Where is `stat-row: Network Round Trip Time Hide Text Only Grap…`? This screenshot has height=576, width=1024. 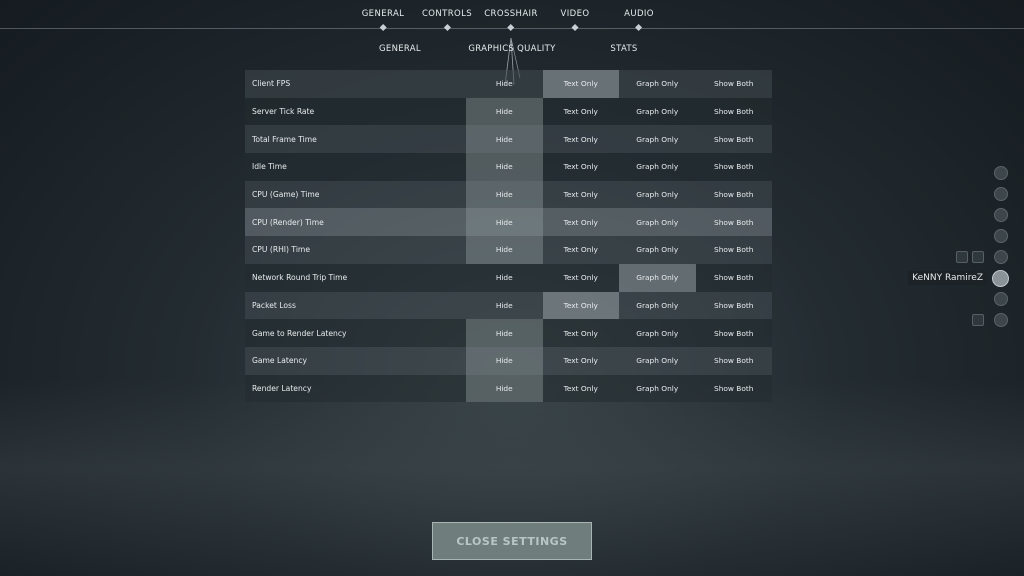 stat-row: Network Round Trip Time Hide Text Only Grap… is located at coordinates (509, 277).